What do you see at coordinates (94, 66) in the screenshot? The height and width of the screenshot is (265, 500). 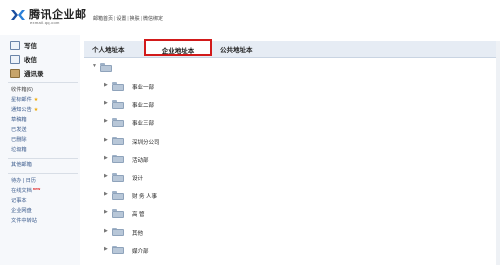 I see `collapse-arrow-icon: ▼` at bounding box center [94, 66].